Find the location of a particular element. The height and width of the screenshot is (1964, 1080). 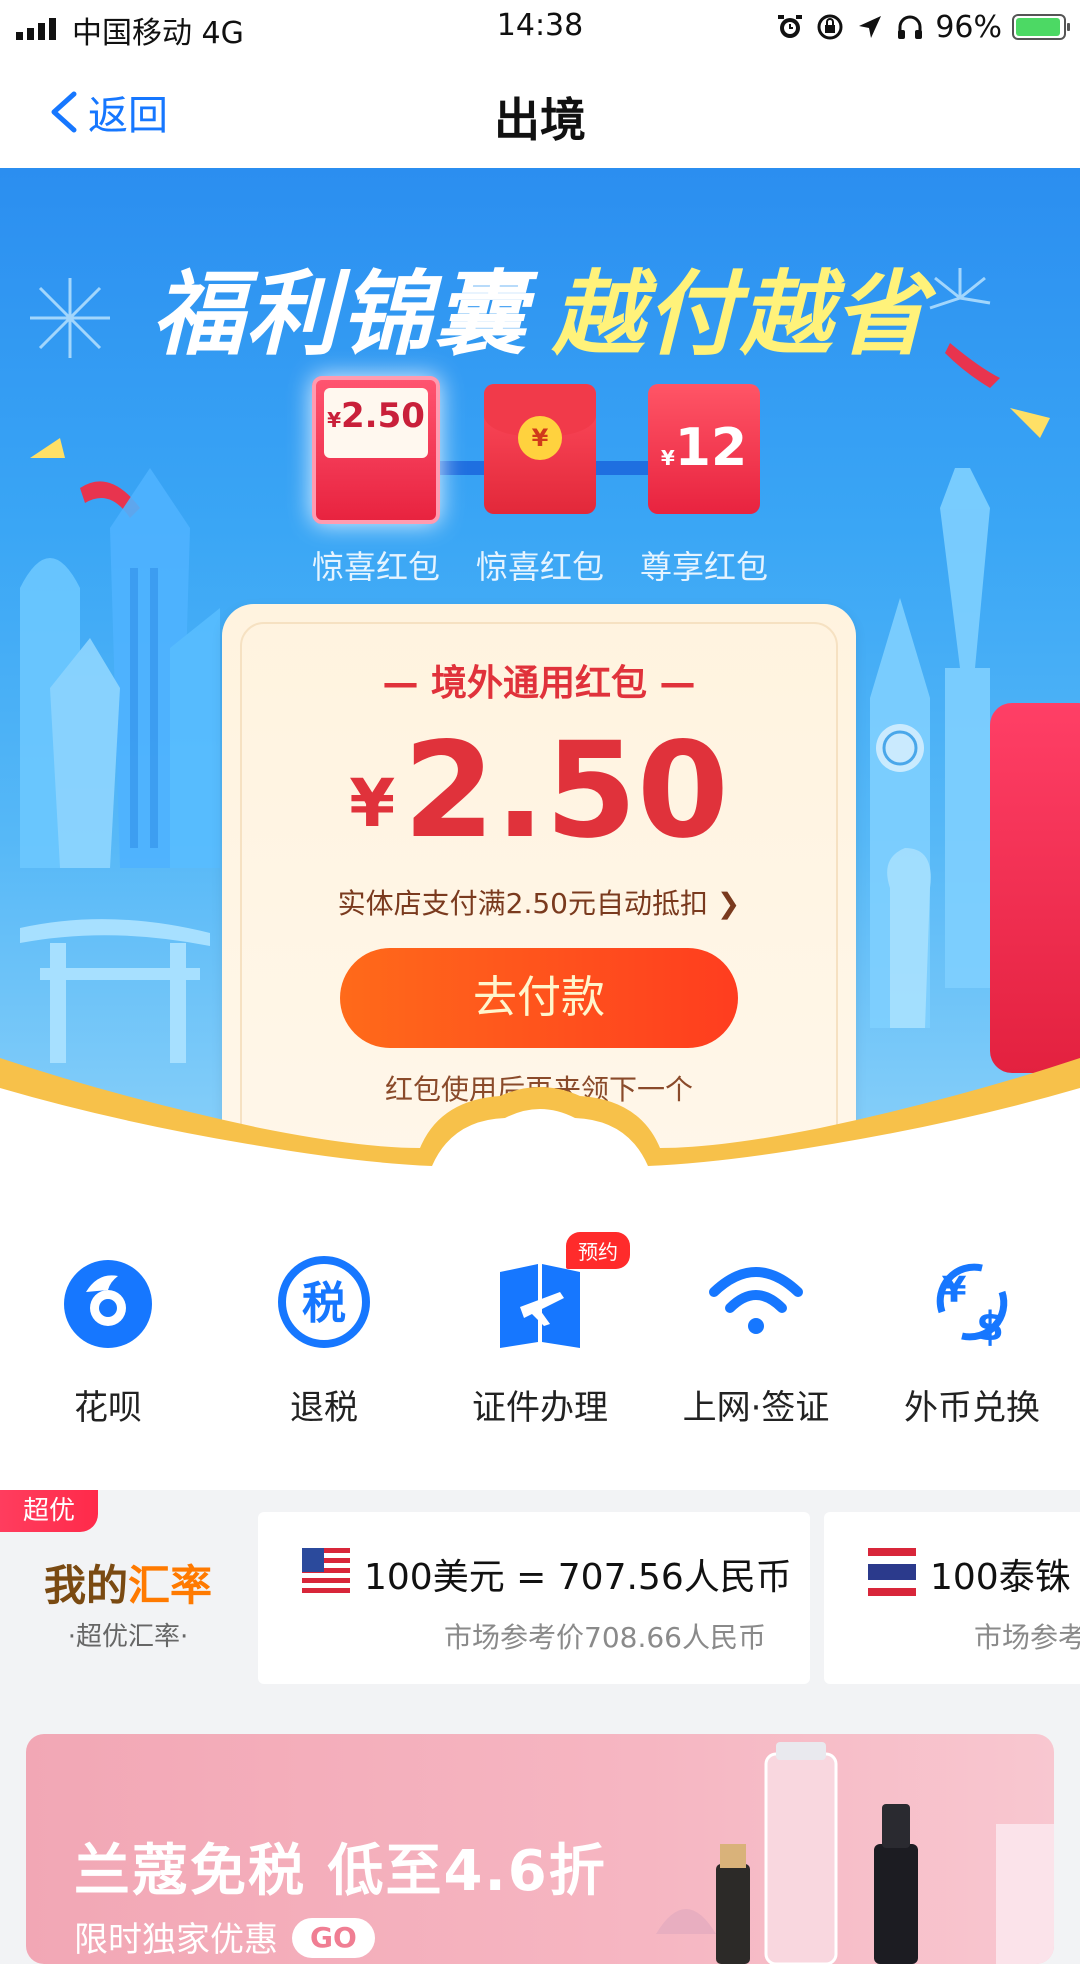

envelope-1-amount: ¥2.50 is located at coordinates (376, 416).